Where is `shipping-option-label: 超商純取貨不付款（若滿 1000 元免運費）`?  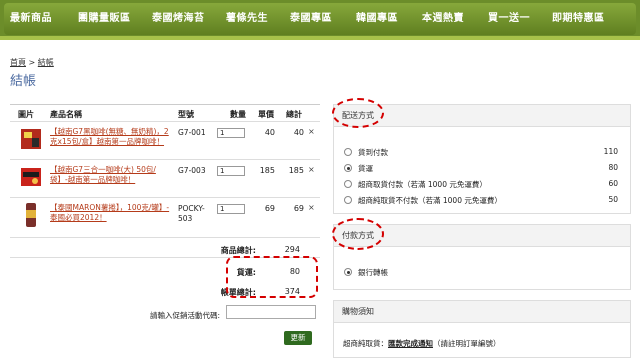 shipping-option-label: 超商純取貨不付款（若滿 1000 元免運費） is located at coordinates (430, 200).